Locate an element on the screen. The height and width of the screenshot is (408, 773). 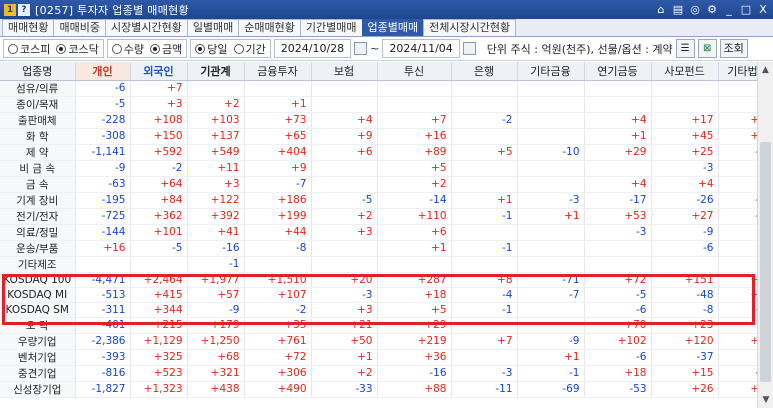
value-cell: +11 is located at coordinates (216, 168).